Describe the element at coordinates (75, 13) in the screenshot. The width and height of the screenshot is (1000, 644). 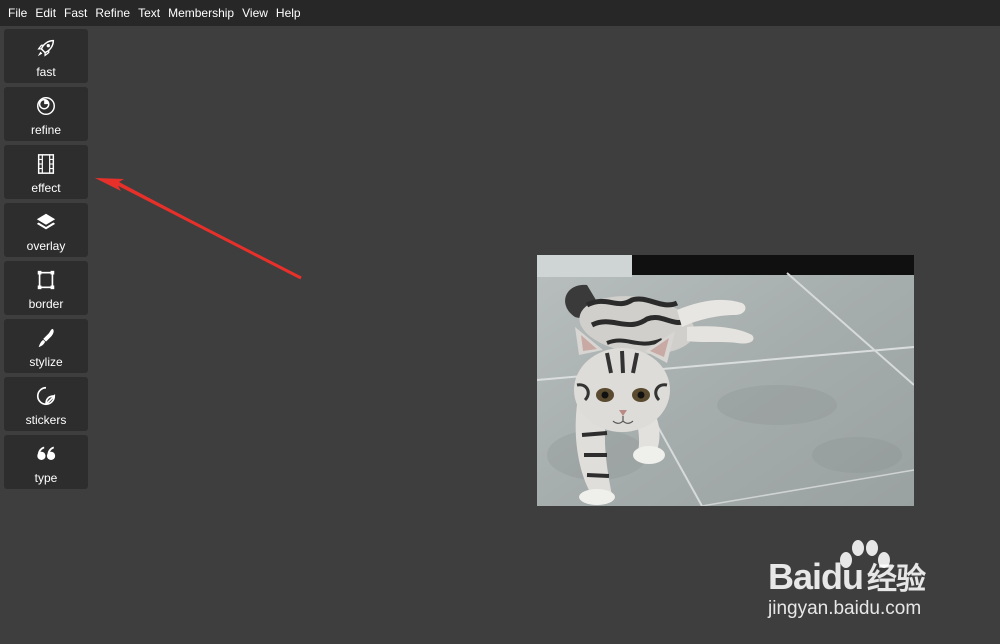
I see `menu-fast: Fast` at that location.